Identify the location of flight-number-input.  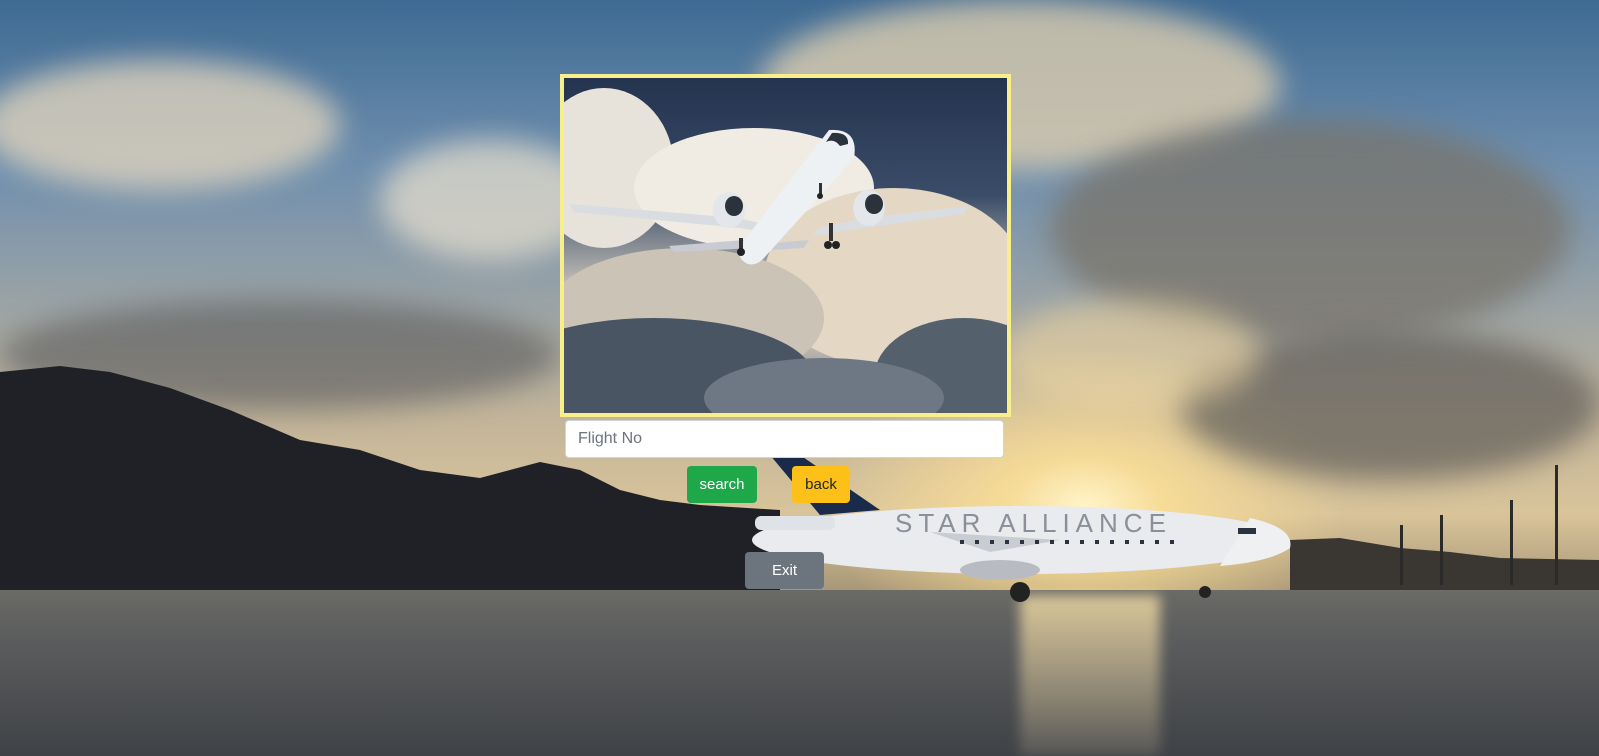
(784, 439).